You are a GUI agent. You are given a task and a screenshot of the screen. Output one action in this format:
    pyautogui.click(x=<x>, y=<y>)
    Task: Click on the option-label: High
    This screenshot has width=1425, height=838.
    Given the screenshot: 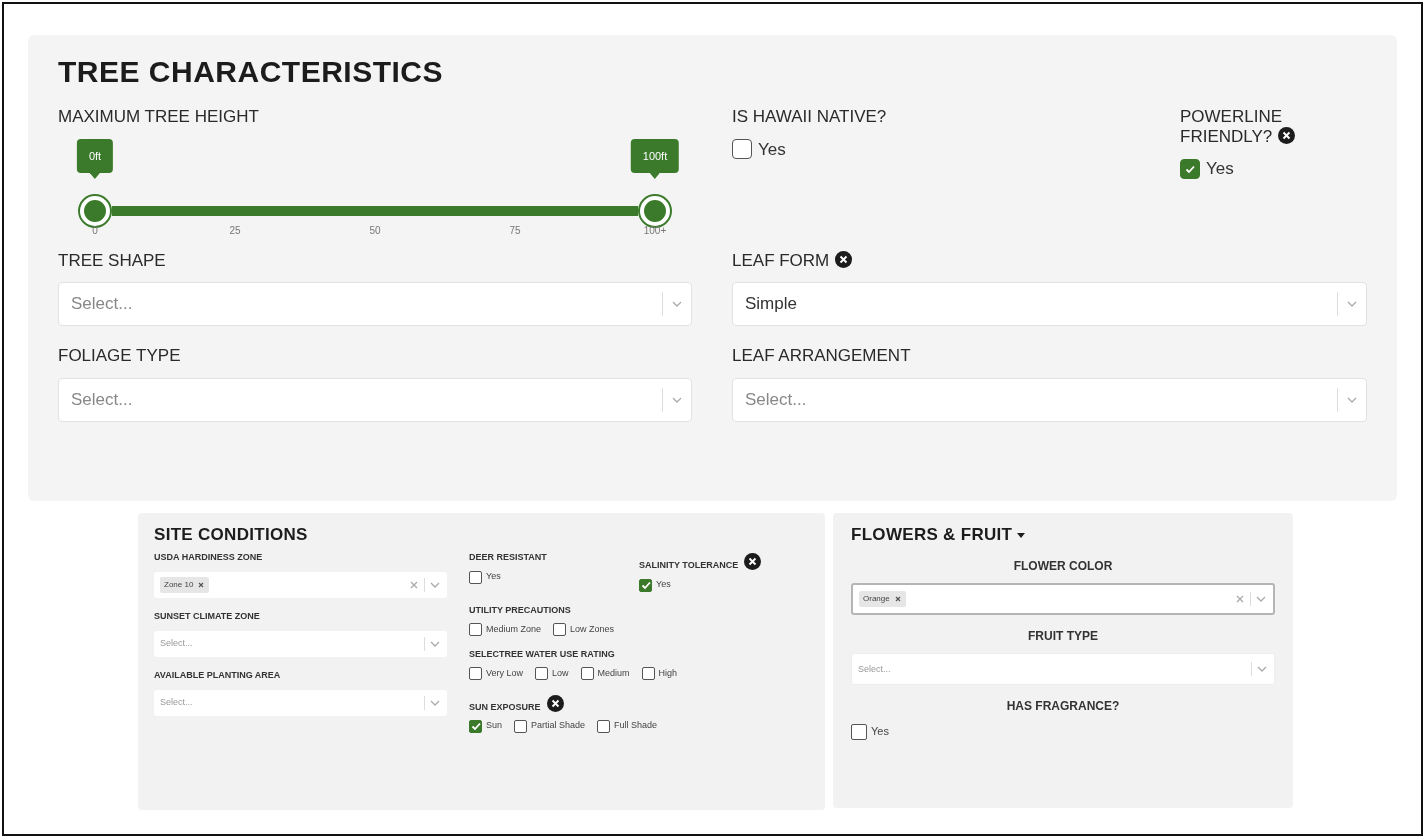 What is the action you would take?
    pyautogui.click(x=668, y=674)
    